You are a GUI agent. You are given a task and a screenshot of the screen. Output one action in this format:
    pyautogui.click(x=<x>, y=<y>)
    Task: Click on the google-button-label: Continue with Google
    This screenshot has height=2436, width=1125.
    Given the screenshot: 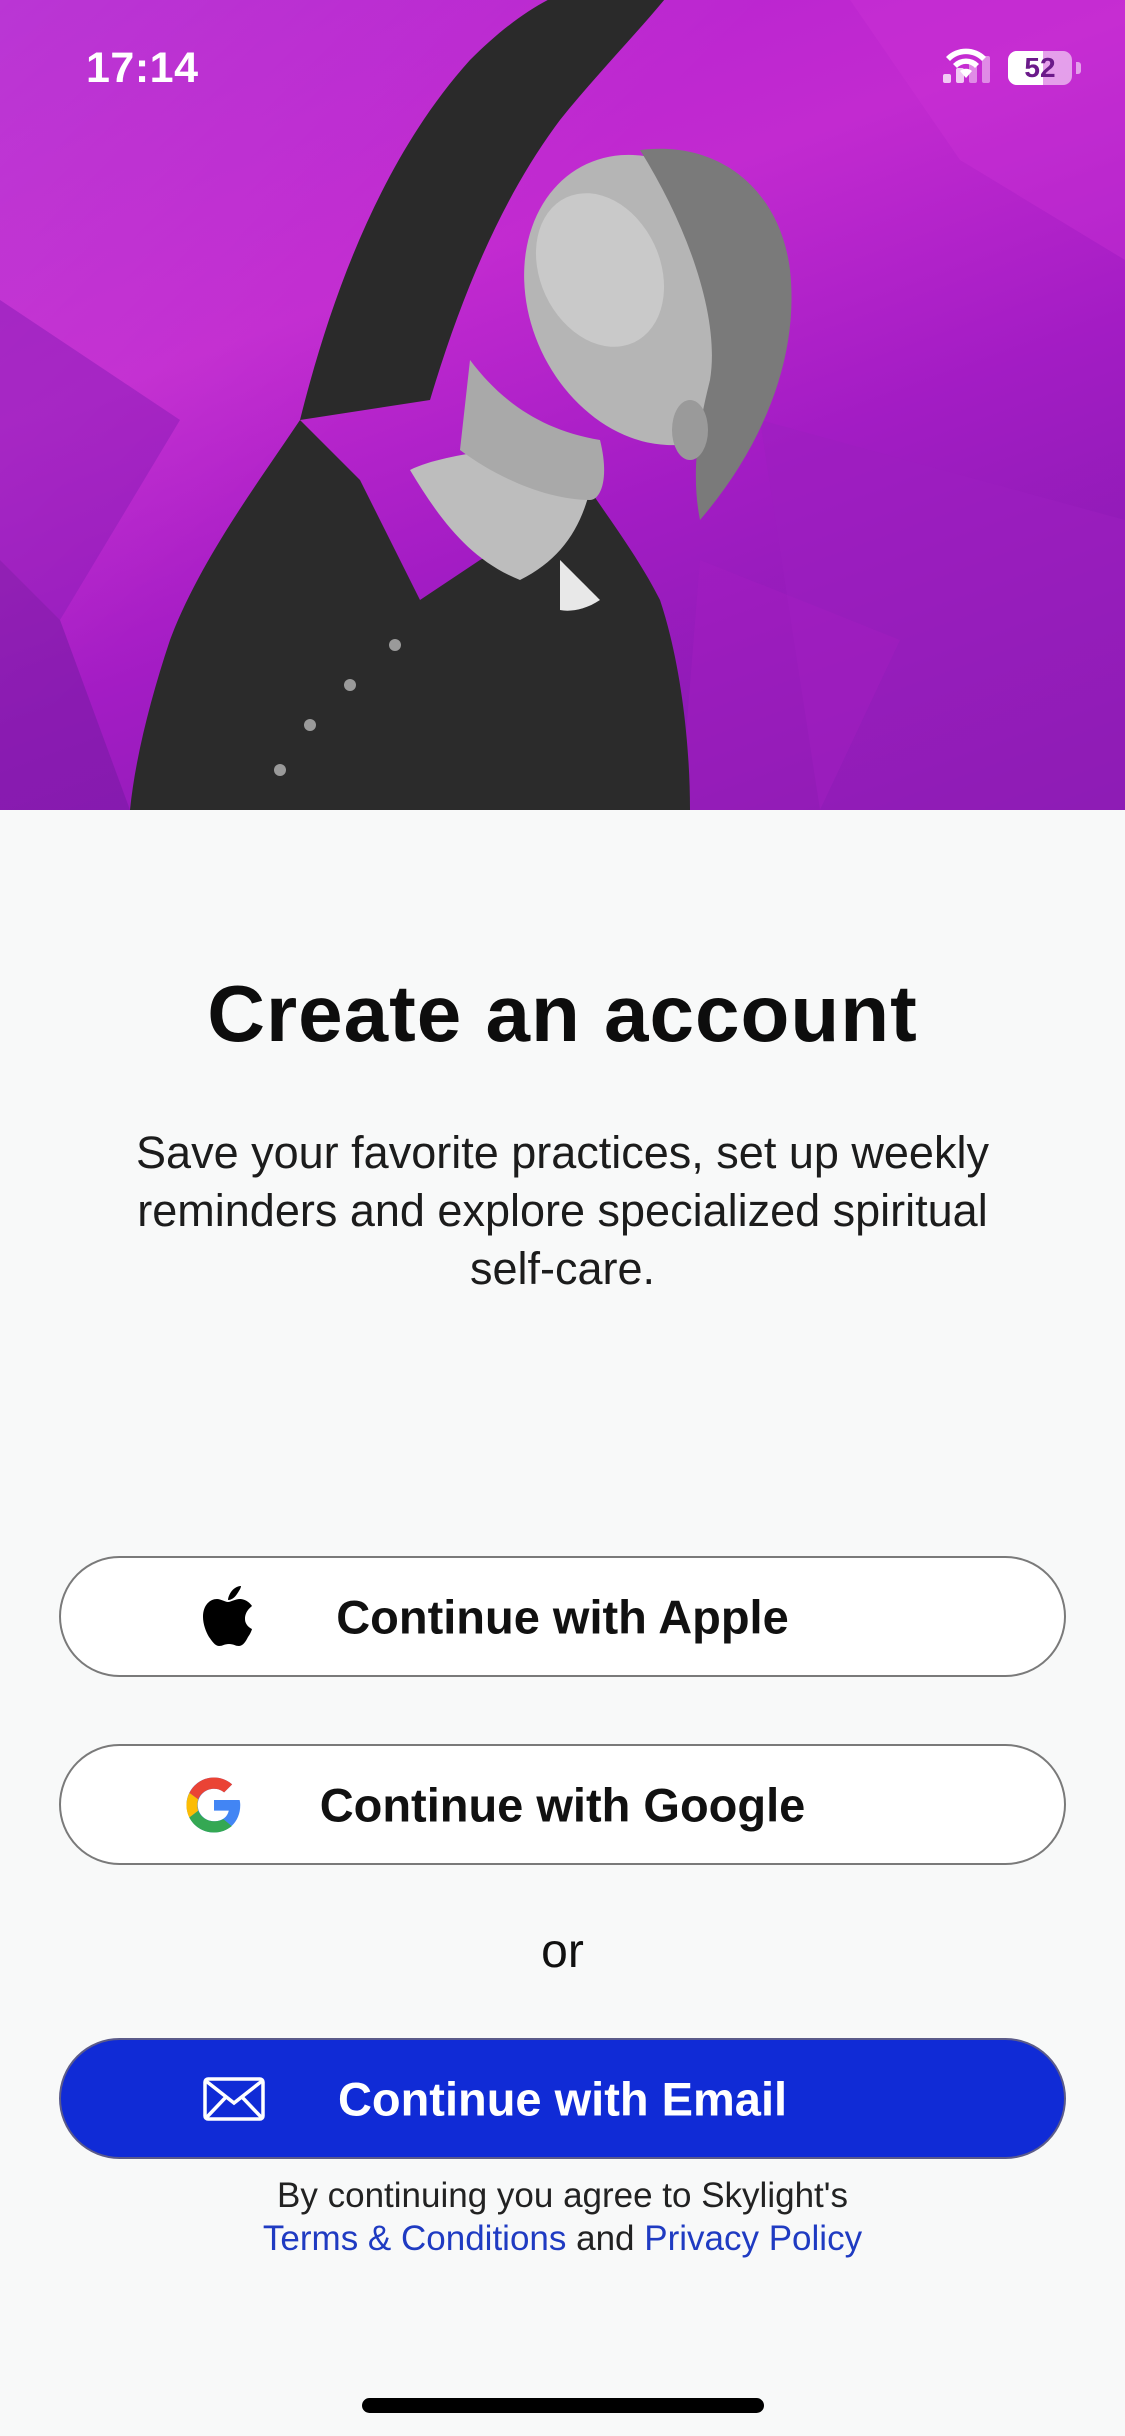 What is the action you would take?
    pyautogui.click(x=562, y=1804)
    